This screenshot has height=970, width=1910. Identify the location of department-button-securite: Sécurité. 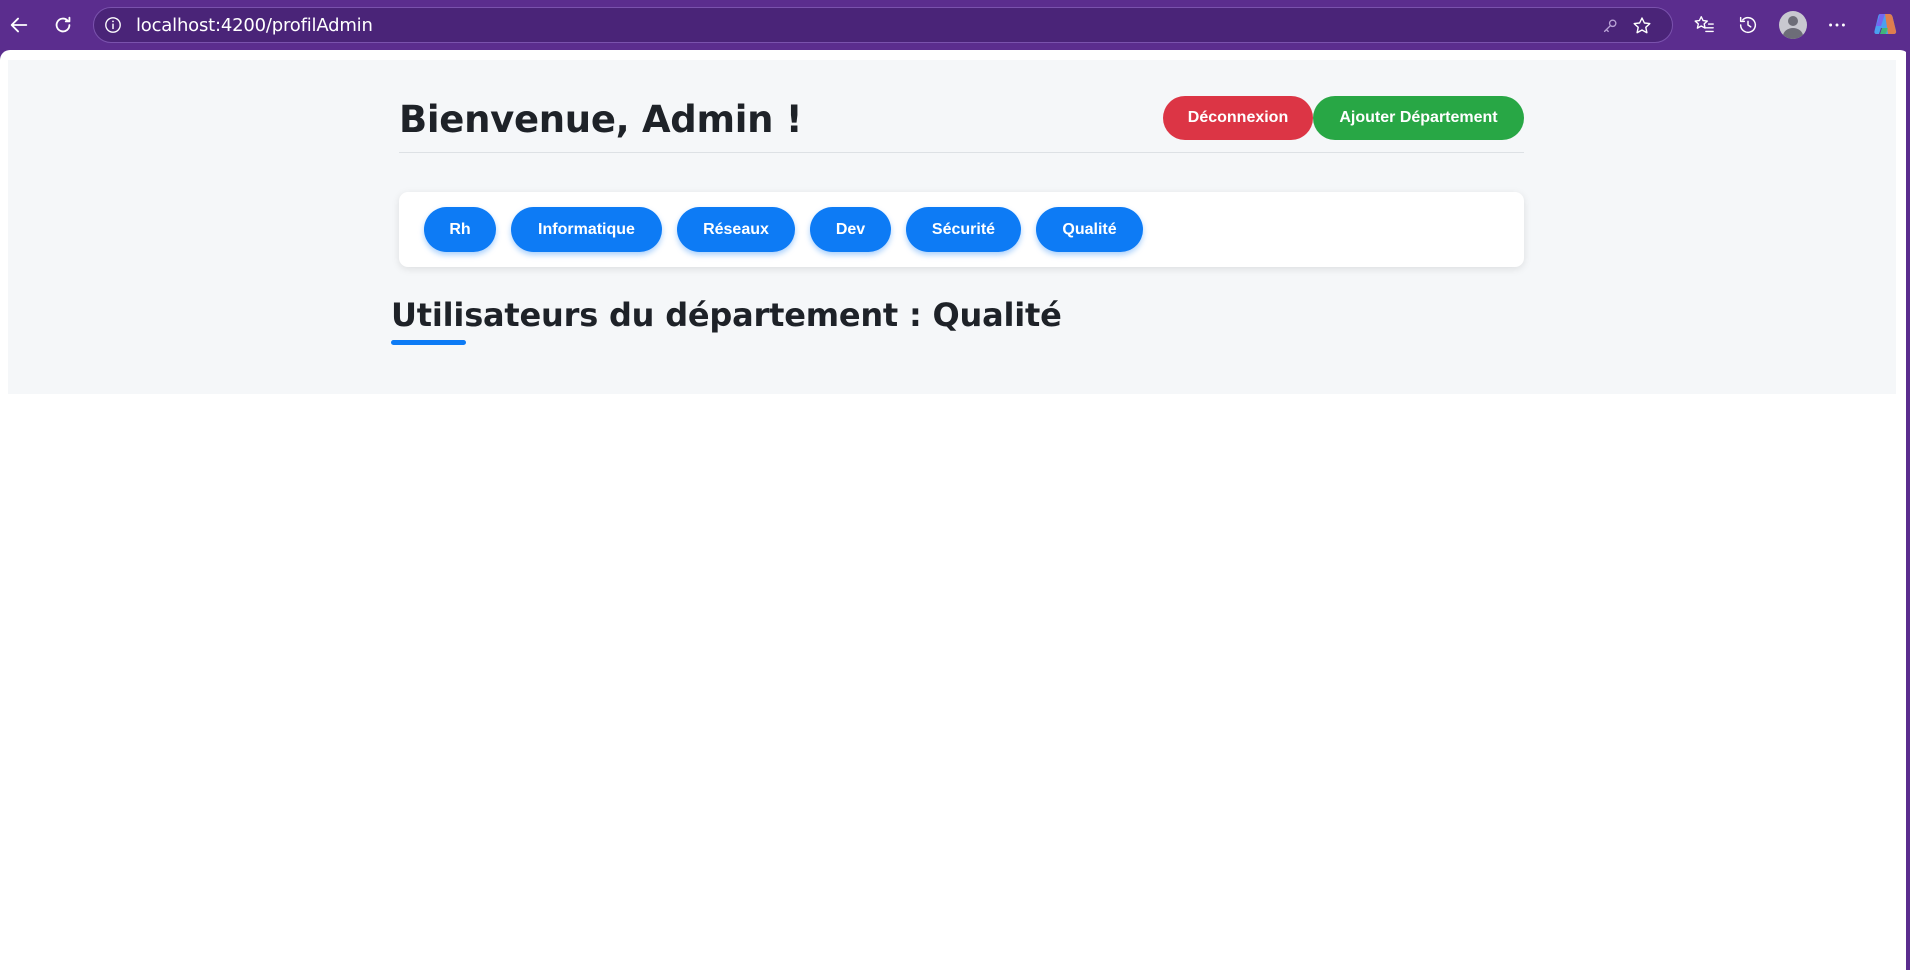
(963, 229).